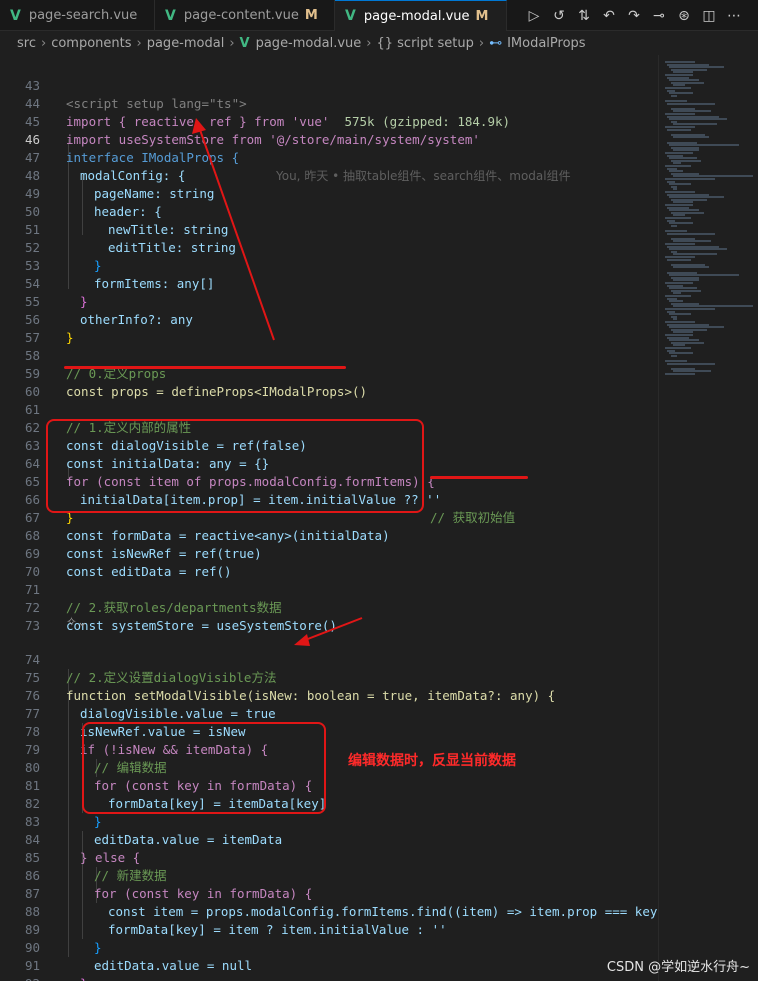 The height and width of the screenshot is (981, 758). I want to click on vue-file-icon: V, so click(244, 43).